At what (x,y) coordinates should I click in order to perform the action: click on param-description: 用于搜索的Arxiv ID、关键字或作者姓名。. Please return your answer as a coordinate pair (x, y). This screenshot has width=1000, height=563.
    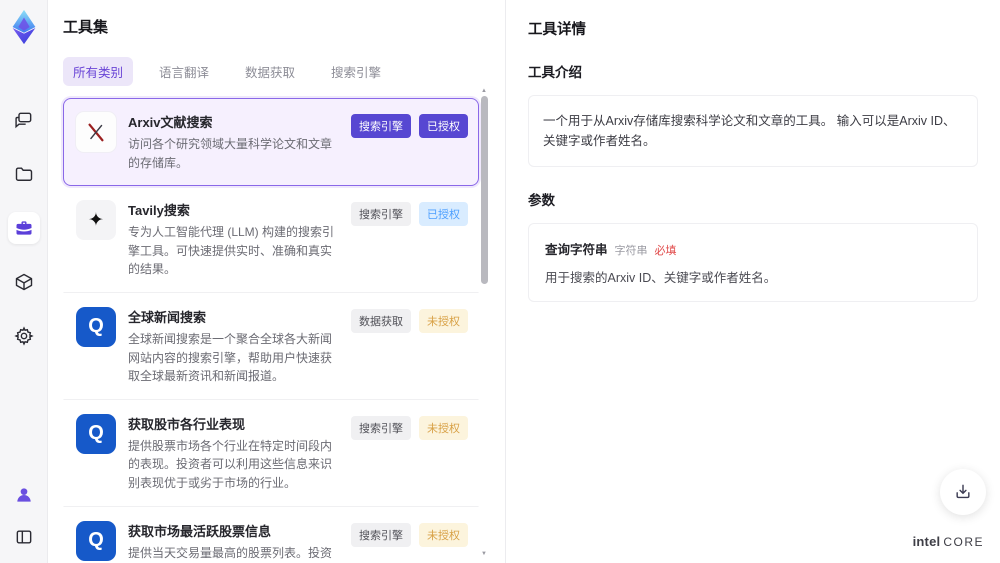
    Looking at the image, I should click on (661, 278).